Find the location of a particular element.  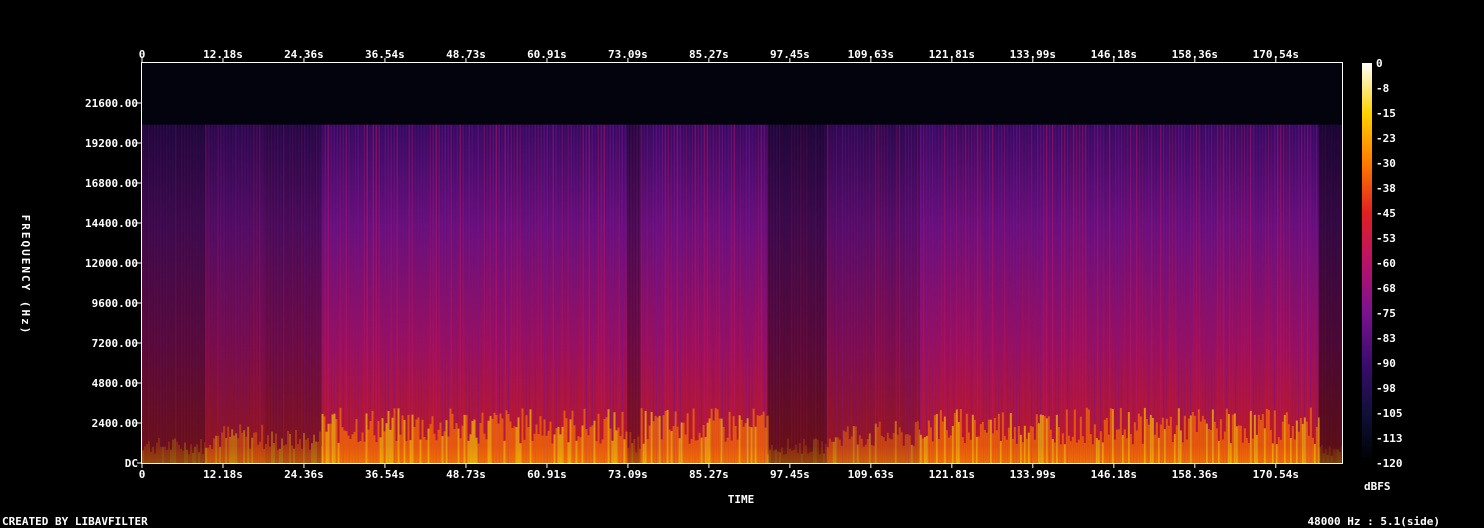

y-tick-label: 2400.00 is located at coordinates (115, 423).